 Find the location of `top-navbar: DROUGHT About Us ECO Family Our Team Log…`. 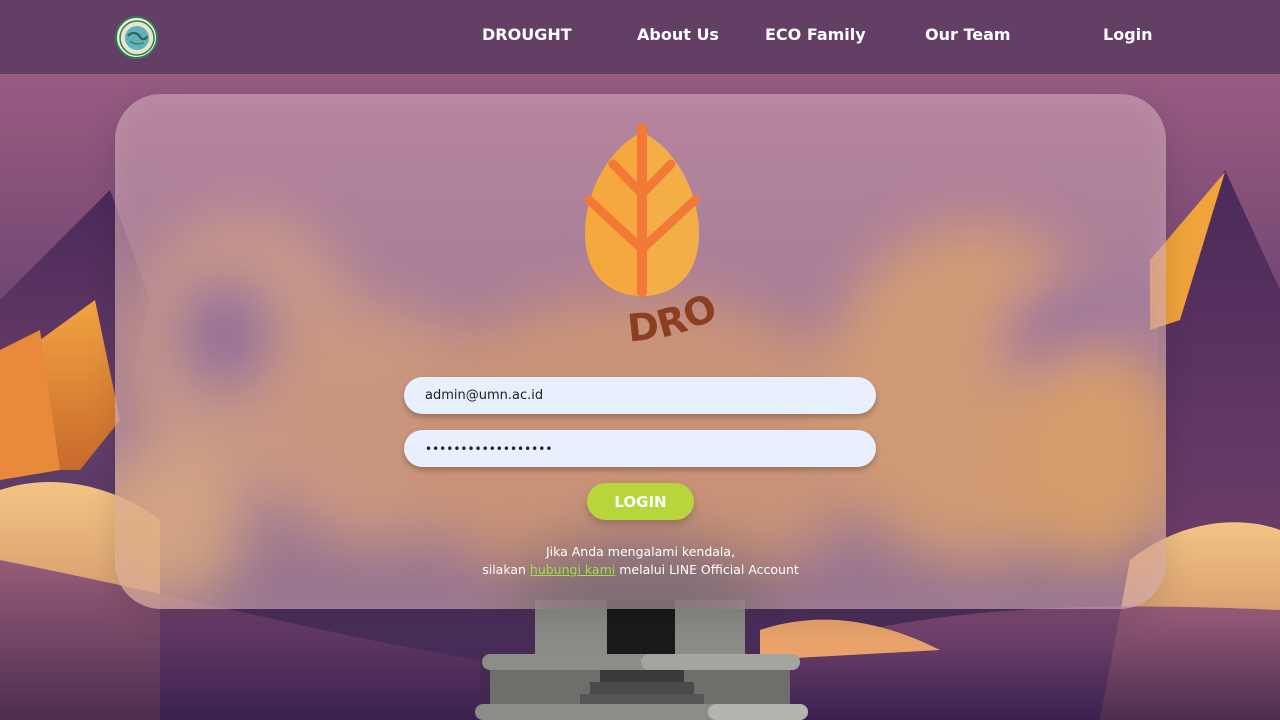

top-navbar: DROUGHT About Us ECO Family Our Team Log… is located at coordinates (640, 37).